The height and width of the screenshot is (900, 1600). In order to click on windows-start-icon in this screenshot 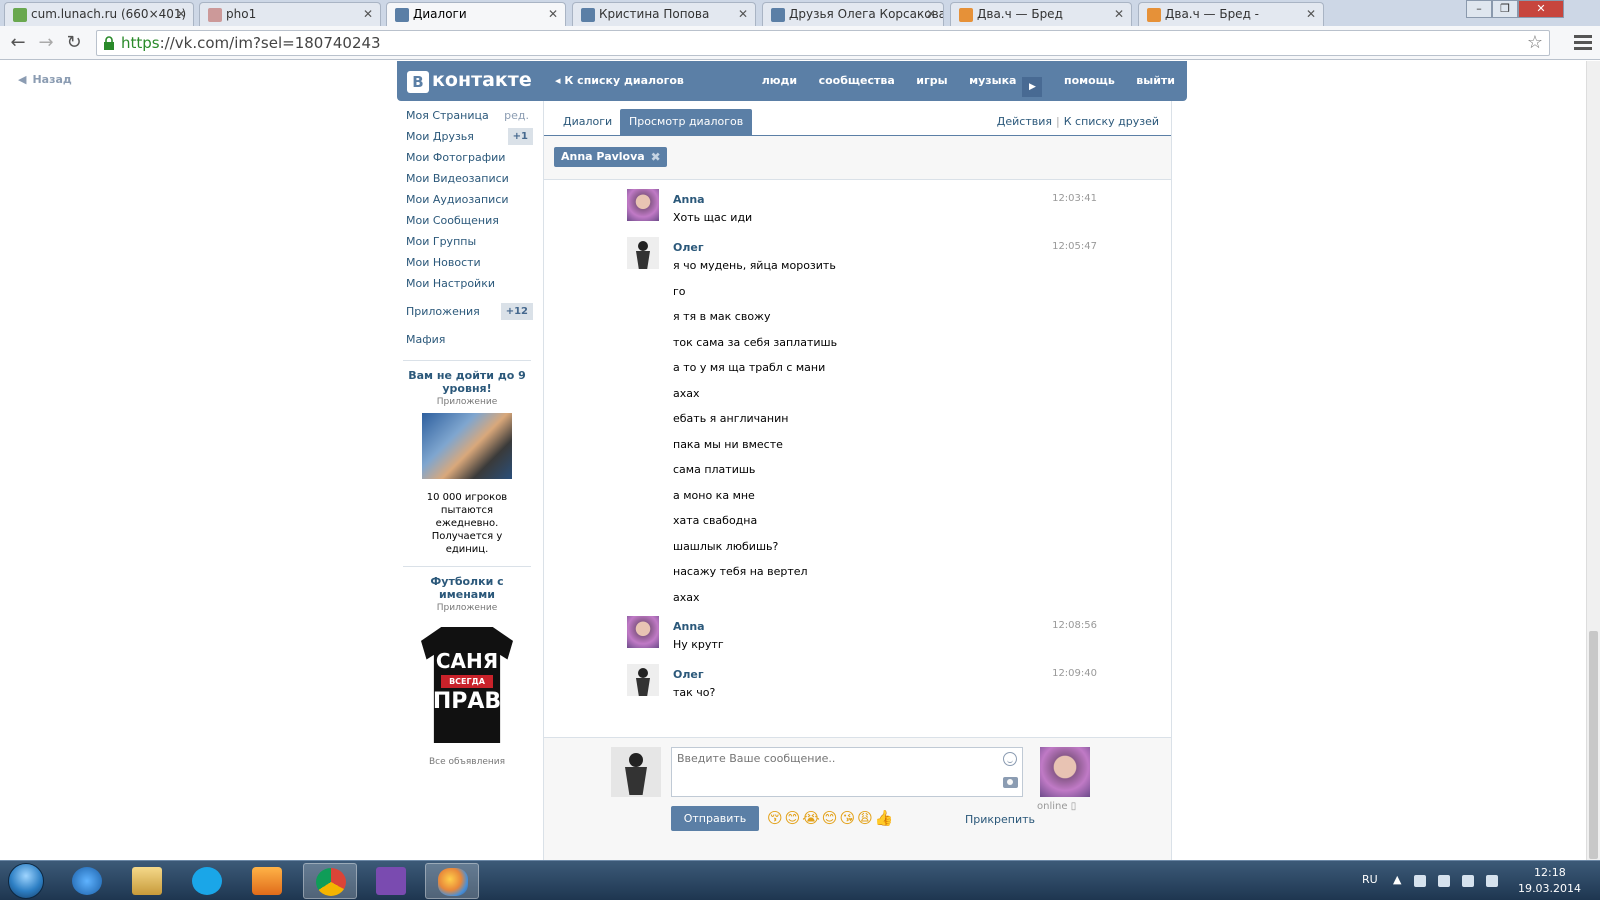, I will do `click(26, 881)`.